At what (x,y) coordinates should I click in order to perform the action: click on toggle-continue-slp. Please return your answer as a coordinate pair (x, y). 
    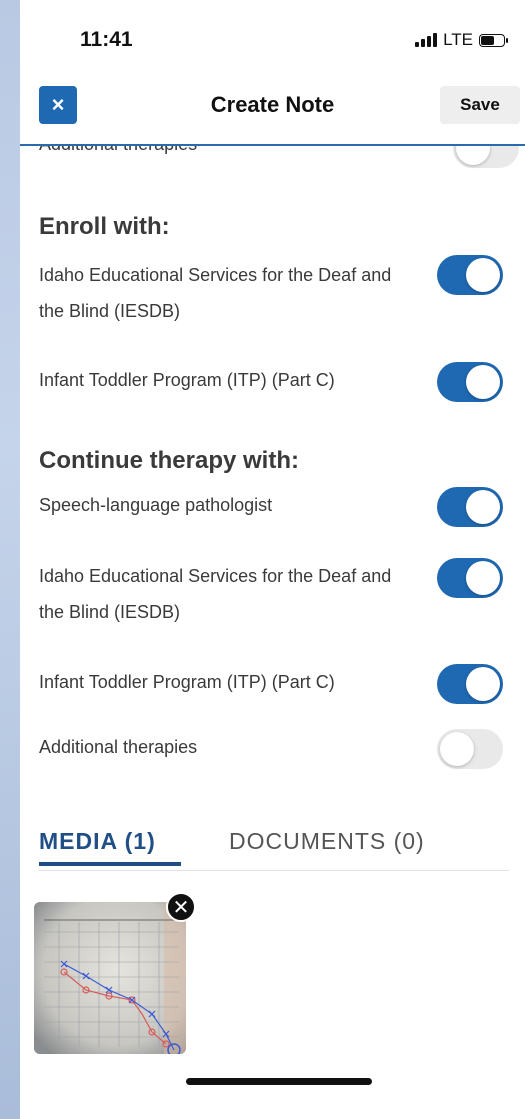
    Looking at the image, I should click on (470, 507).